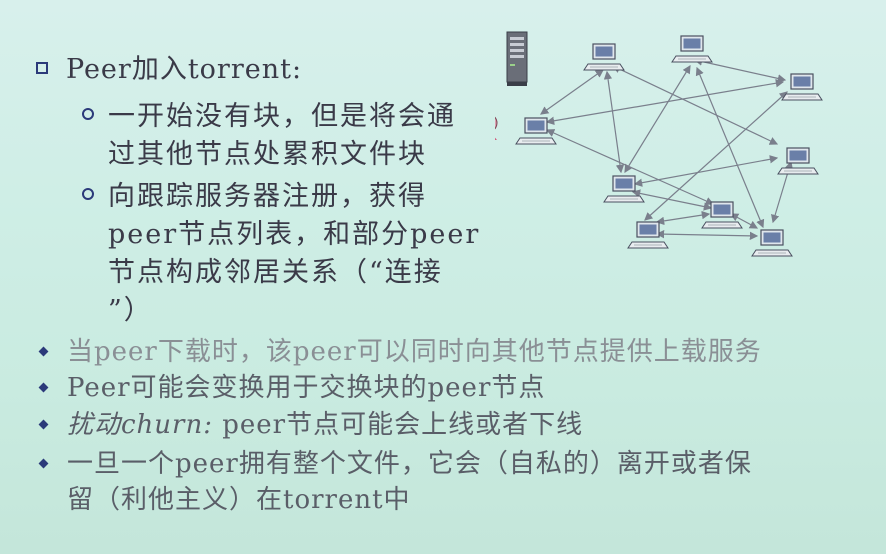 This screenshot has width=886, height=554. I want to click on network-links, so click(666, 149).